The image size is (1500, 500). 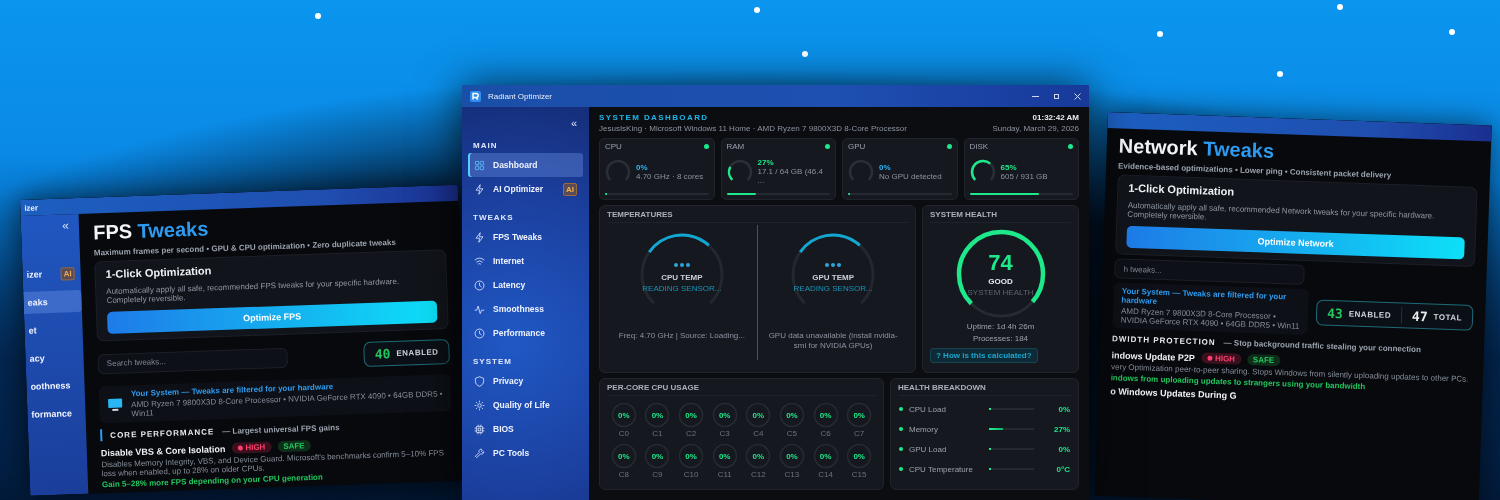 What do you see at coordinates (382, 354) in the screenshot?
I see `counter-value: 40` at bounding box center [382, 354].